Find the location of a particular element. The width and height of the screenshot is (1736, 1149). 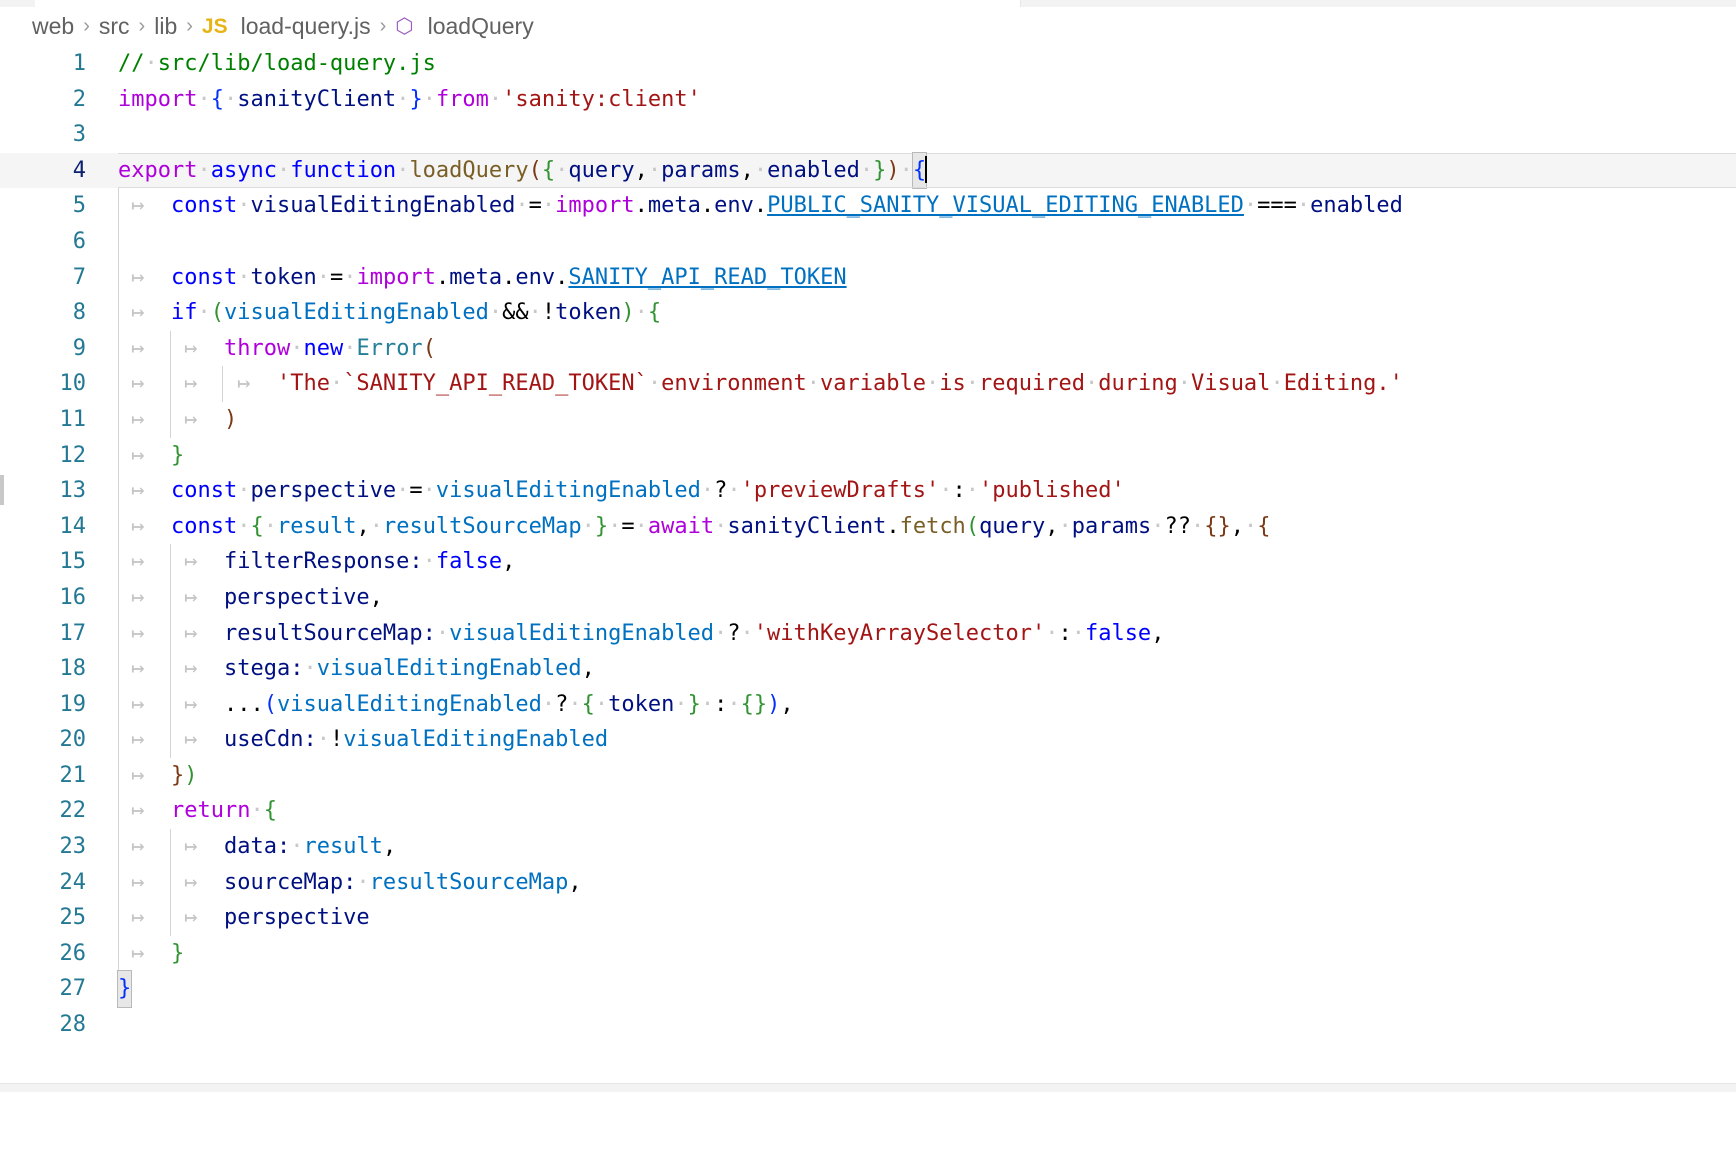

breadcrumb-label: web is located at coordinates (53, 26).